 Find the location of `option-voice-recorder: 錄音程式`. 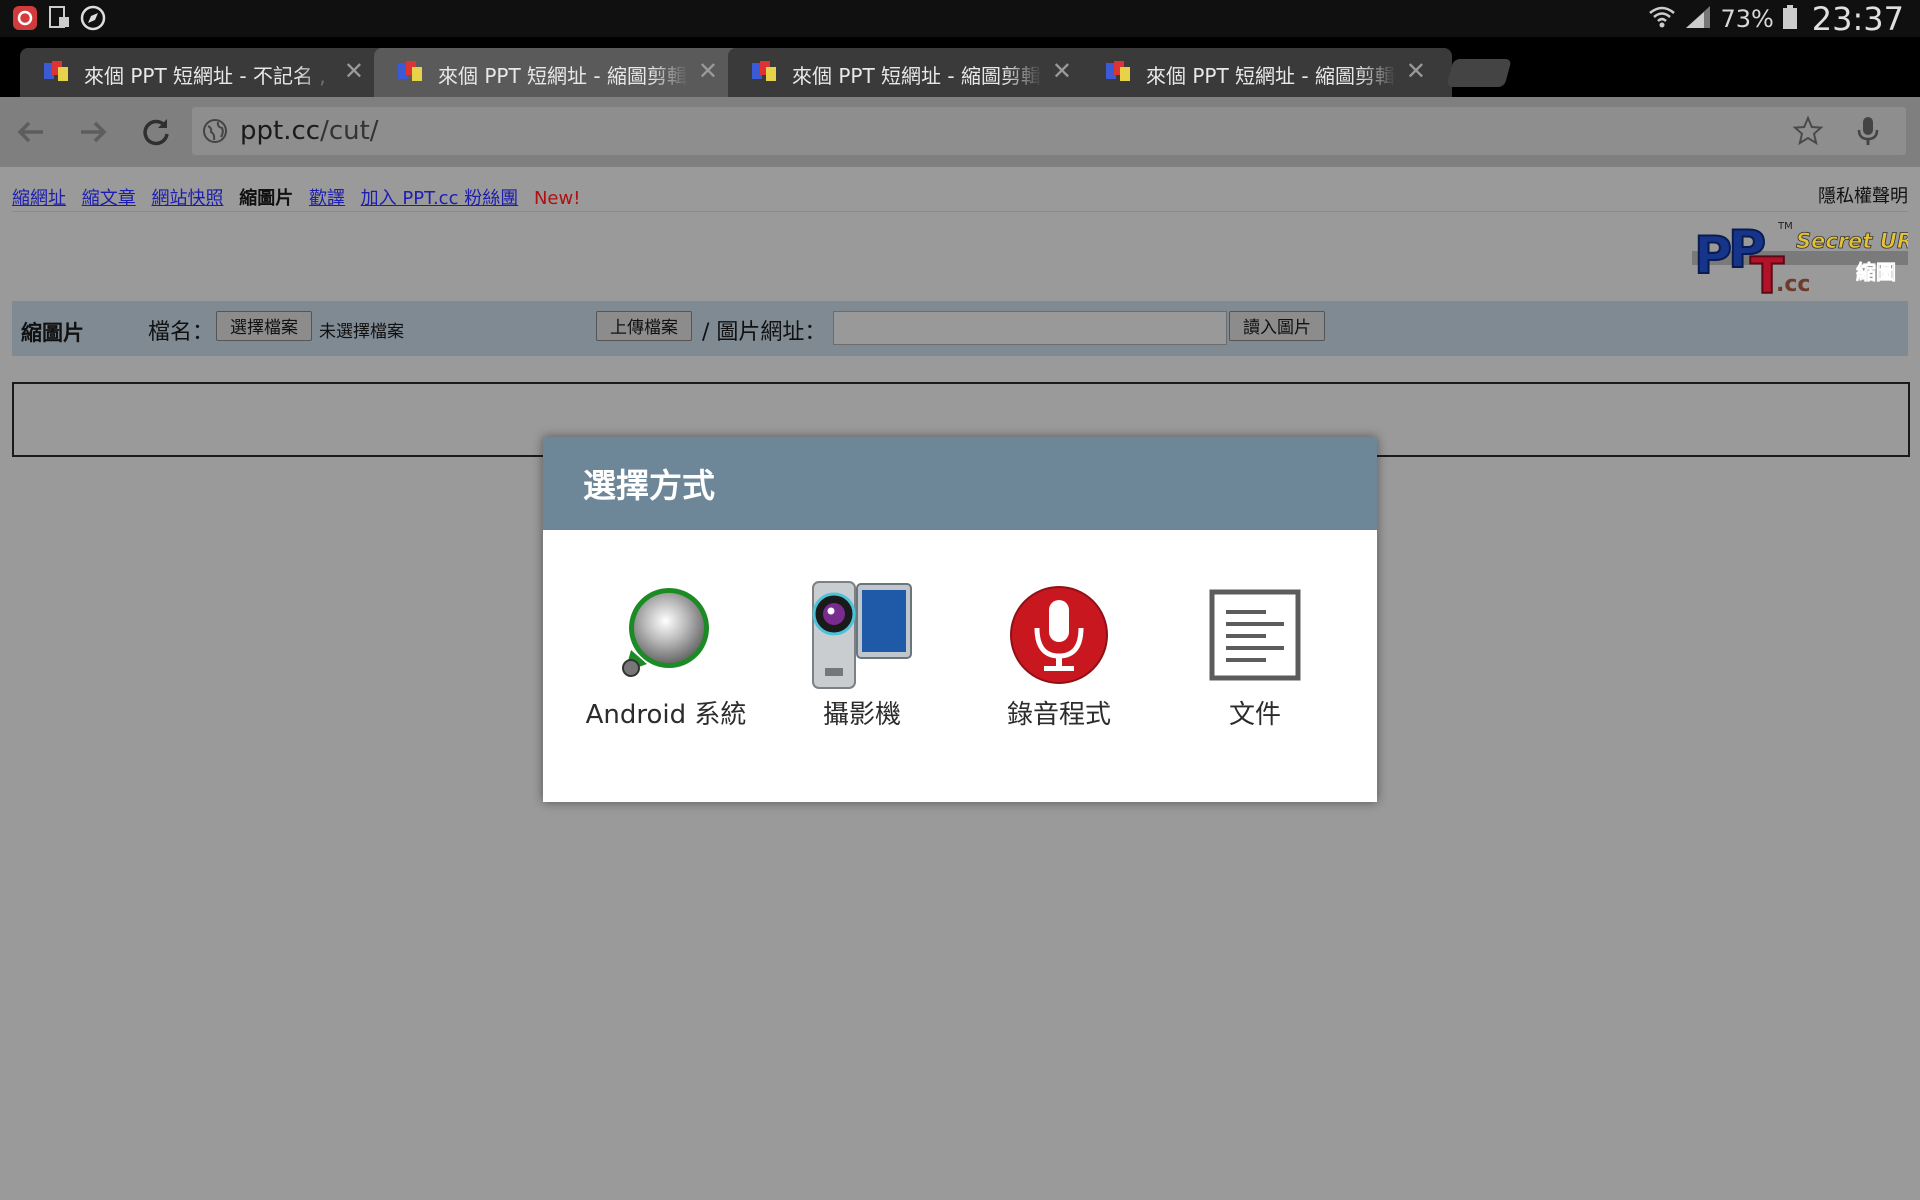

option-voice-recorder: 錄音程式 is located at coordinates (1059, 655).